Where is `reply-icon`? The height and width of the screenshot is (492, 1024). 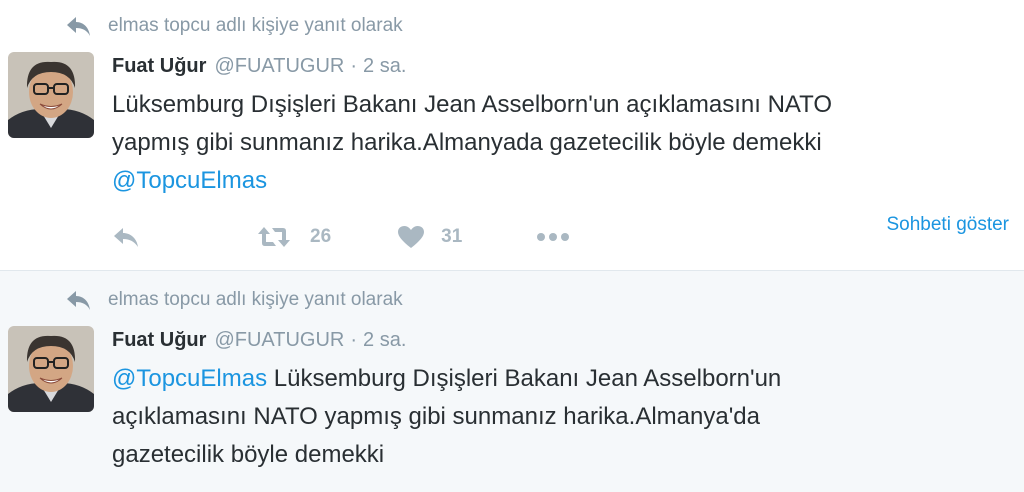
reply-icon is located at coordinates (126, 237).